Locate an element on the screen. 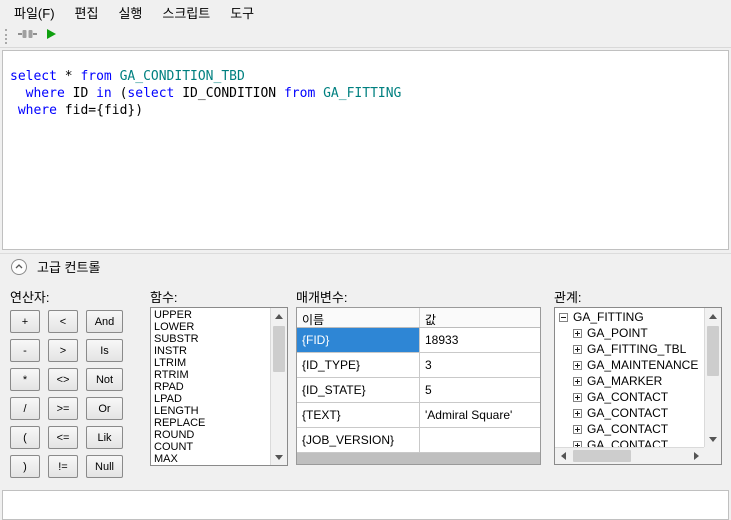  param-value-cell: 3 is located at coordinates (480, 365).